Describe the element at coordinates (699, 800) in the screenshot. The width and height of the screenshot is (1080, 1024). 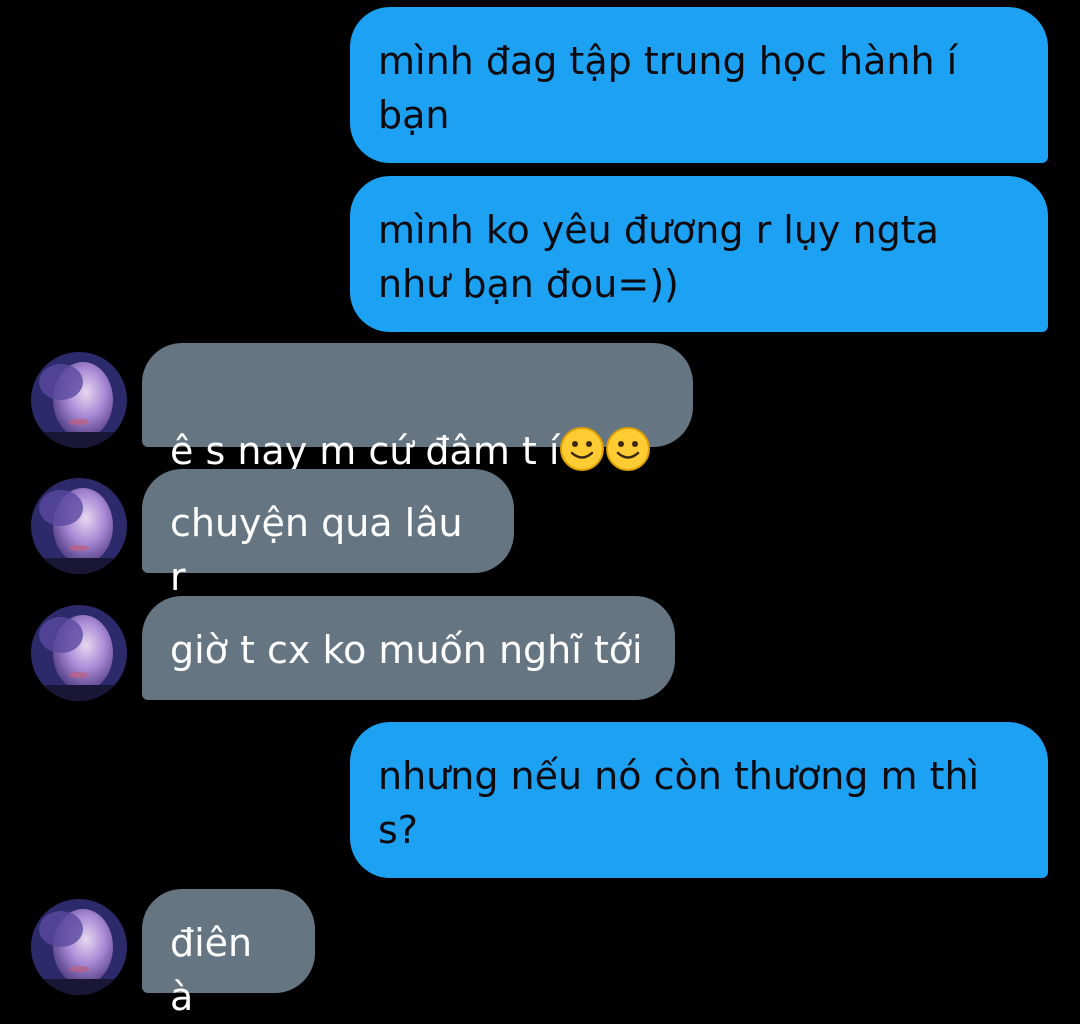
I see `sent-message-bubble: nhưng nếu nó còn thương m thì s?` at that location.